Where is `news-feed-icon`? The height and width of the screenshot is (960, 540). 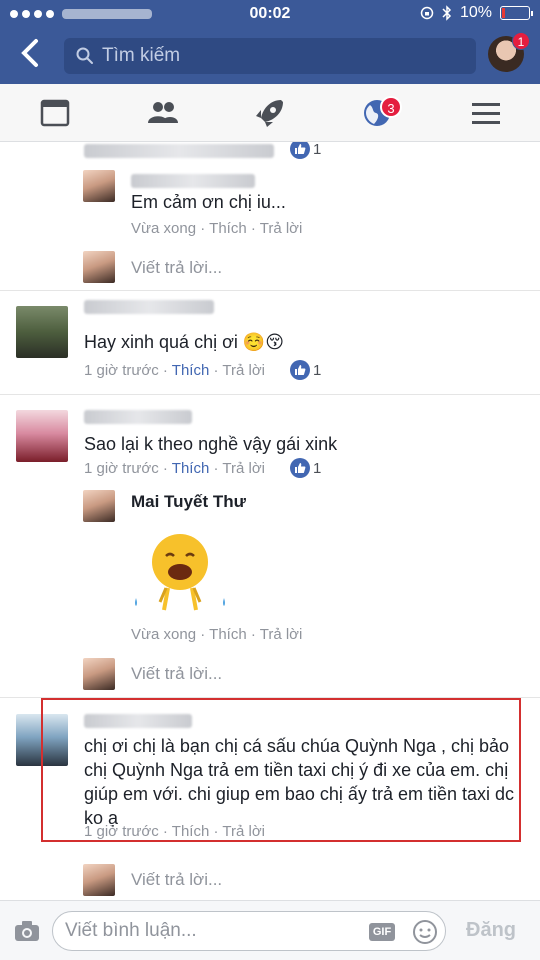 news-feed-icon is located at coordinates (55, 113).